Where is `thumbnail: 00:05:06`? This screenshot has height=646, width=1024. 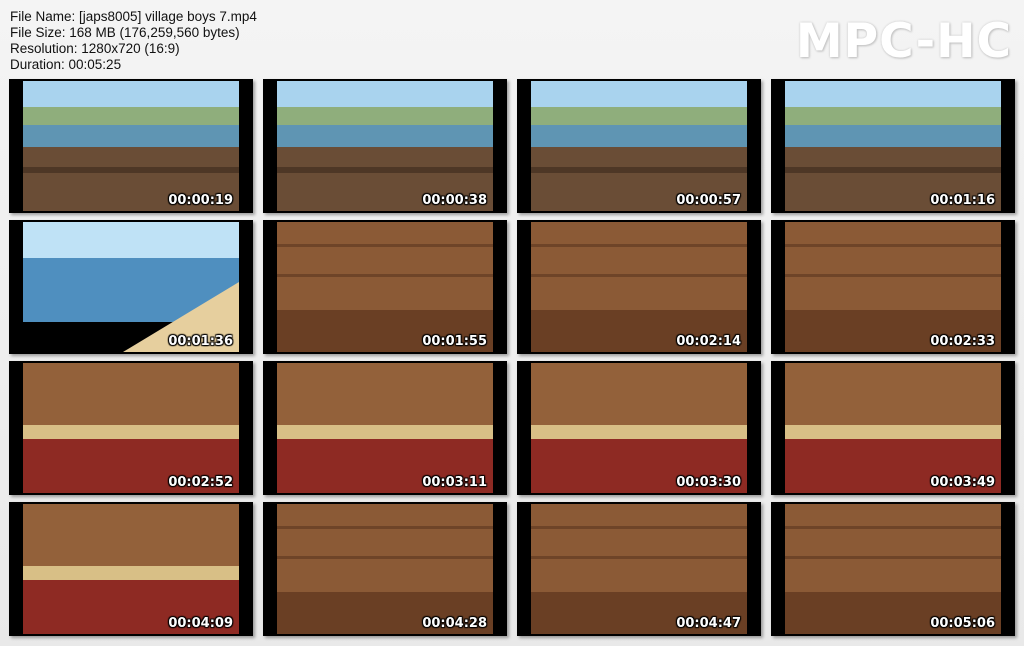 thumbnail: 00:05:06 is located at coordinates (893, 569).